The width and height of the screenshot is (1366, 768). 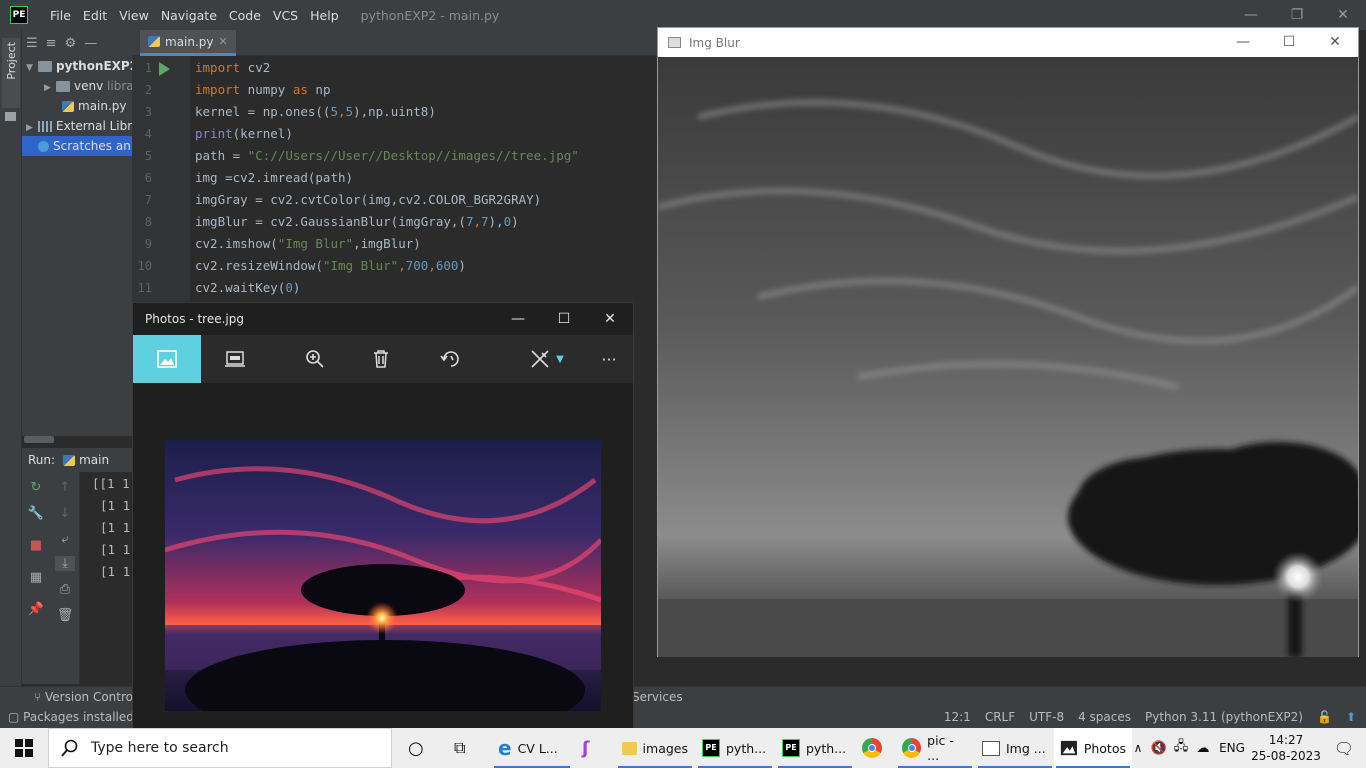 I want to click on chevron-down-icon: ▼, so click(x=560, y=359).